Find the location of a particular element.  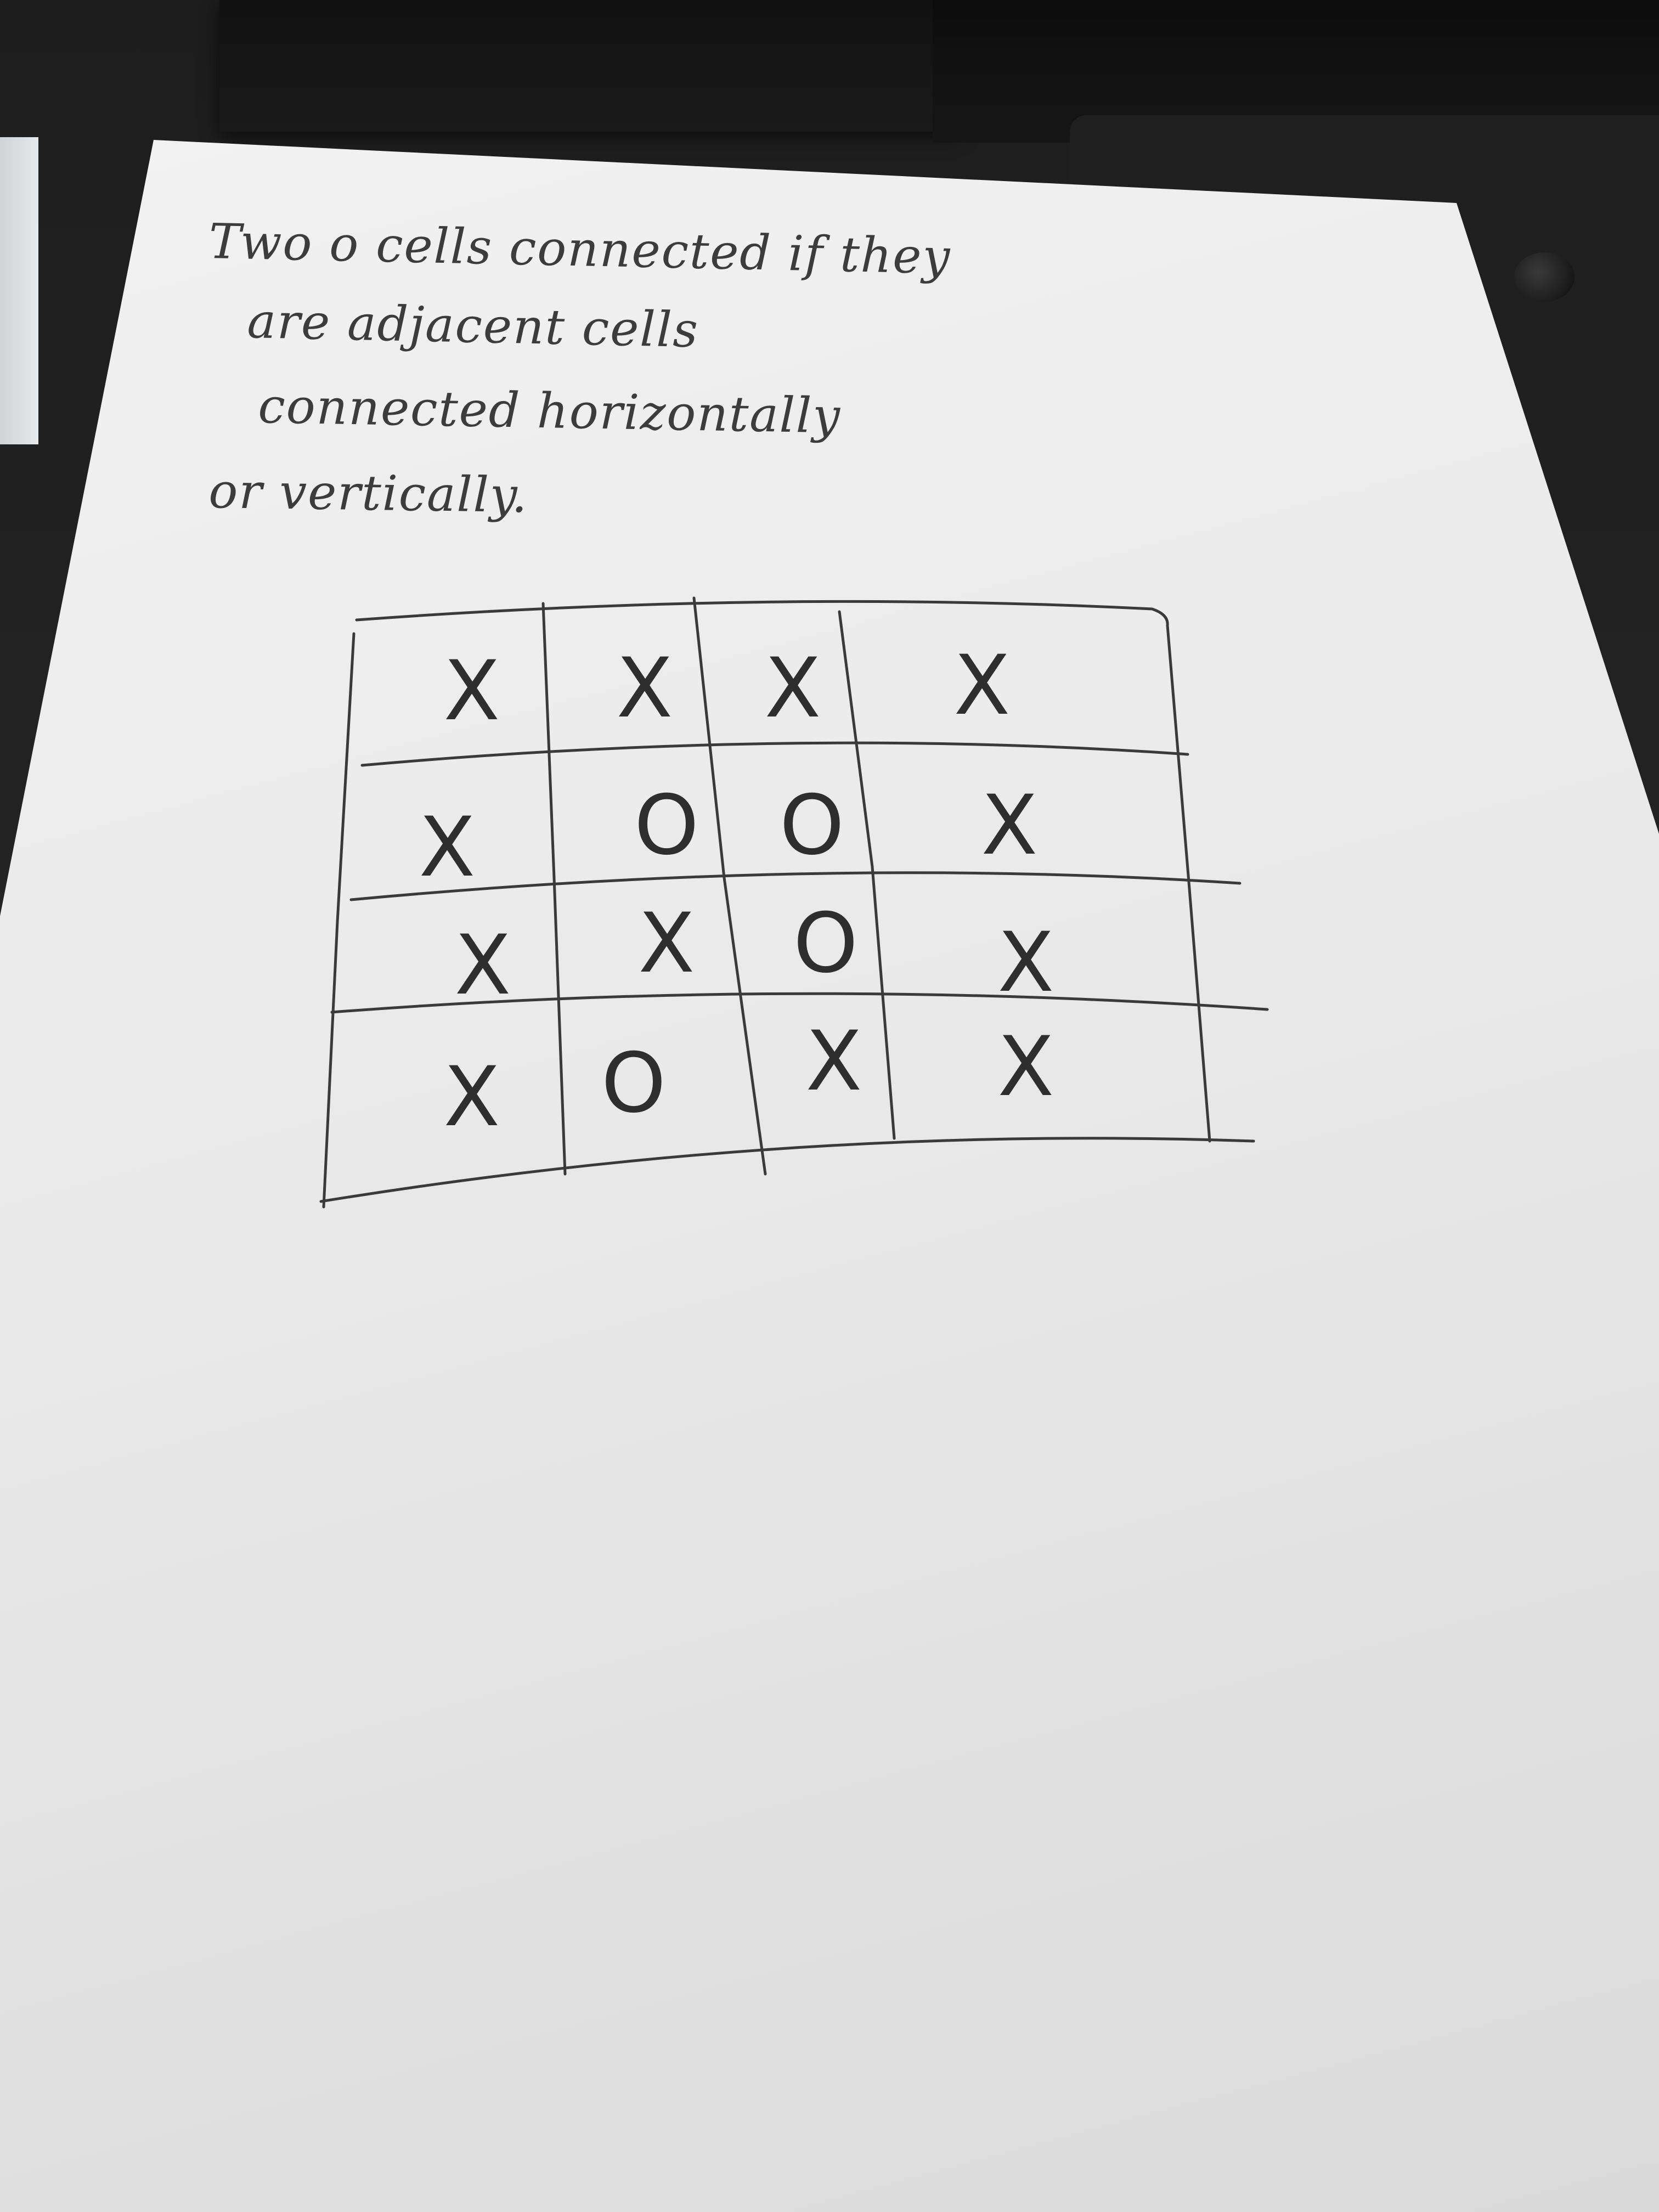

grid-row-line is located at coordinates (775, 754).